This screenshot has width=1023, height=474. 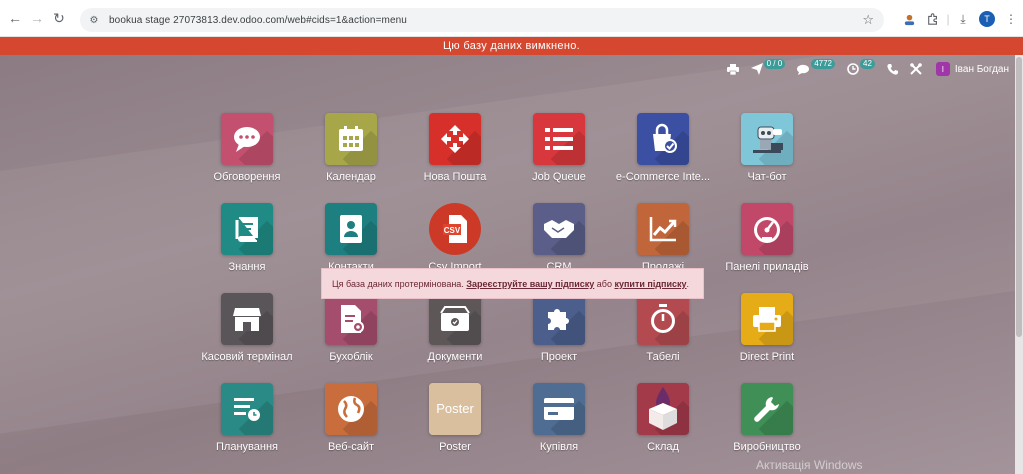 I want to click on messages-count-badge: 4772, so click(x=823, y=64).